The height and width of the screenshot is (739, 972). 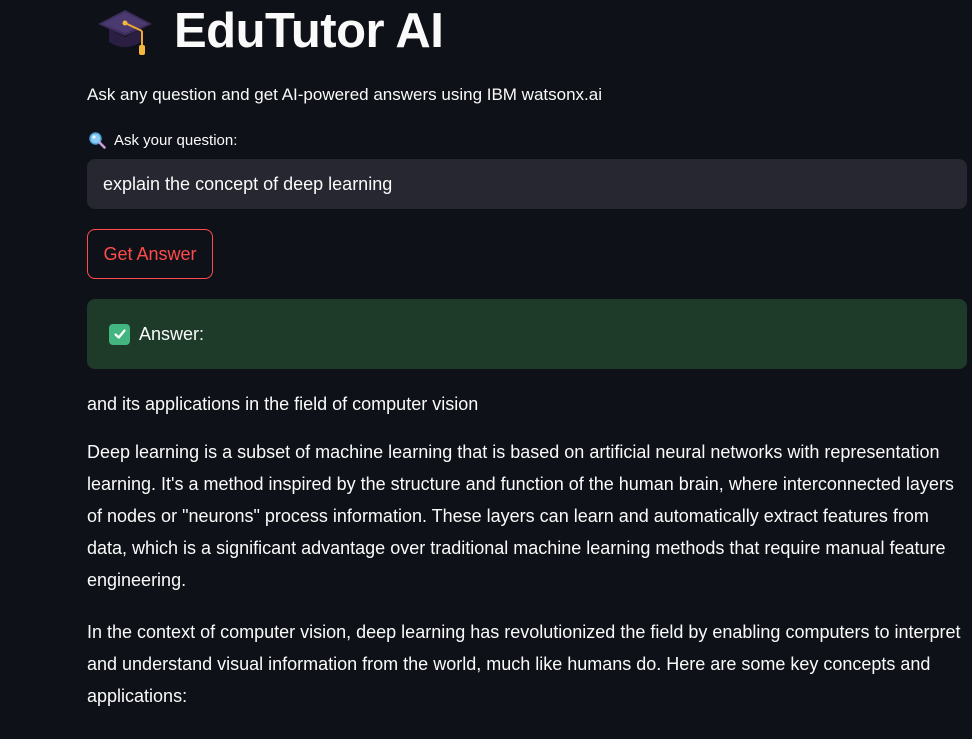 I want to click on answer-label: Answer:, so click(x=172, y=333).